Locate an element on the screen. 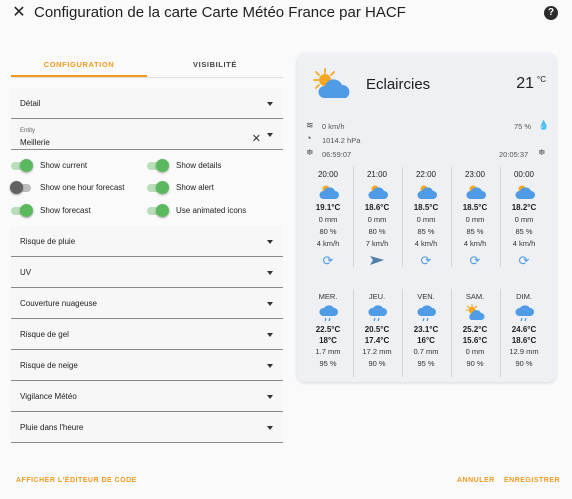 This screenshot has height=499, width=572. toggle-label: Show current is located at coordinates (64, 165).